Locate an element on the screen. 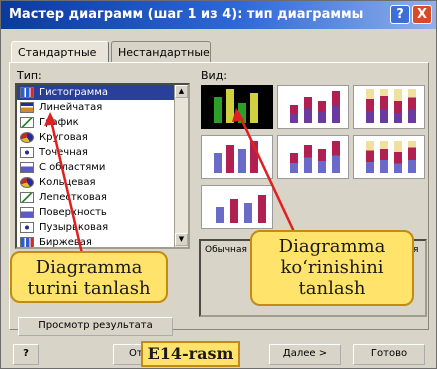 The height and width of the screenshot is (369, 437). callout-line: ko‘rinishini is located at coordinates (332, 267).